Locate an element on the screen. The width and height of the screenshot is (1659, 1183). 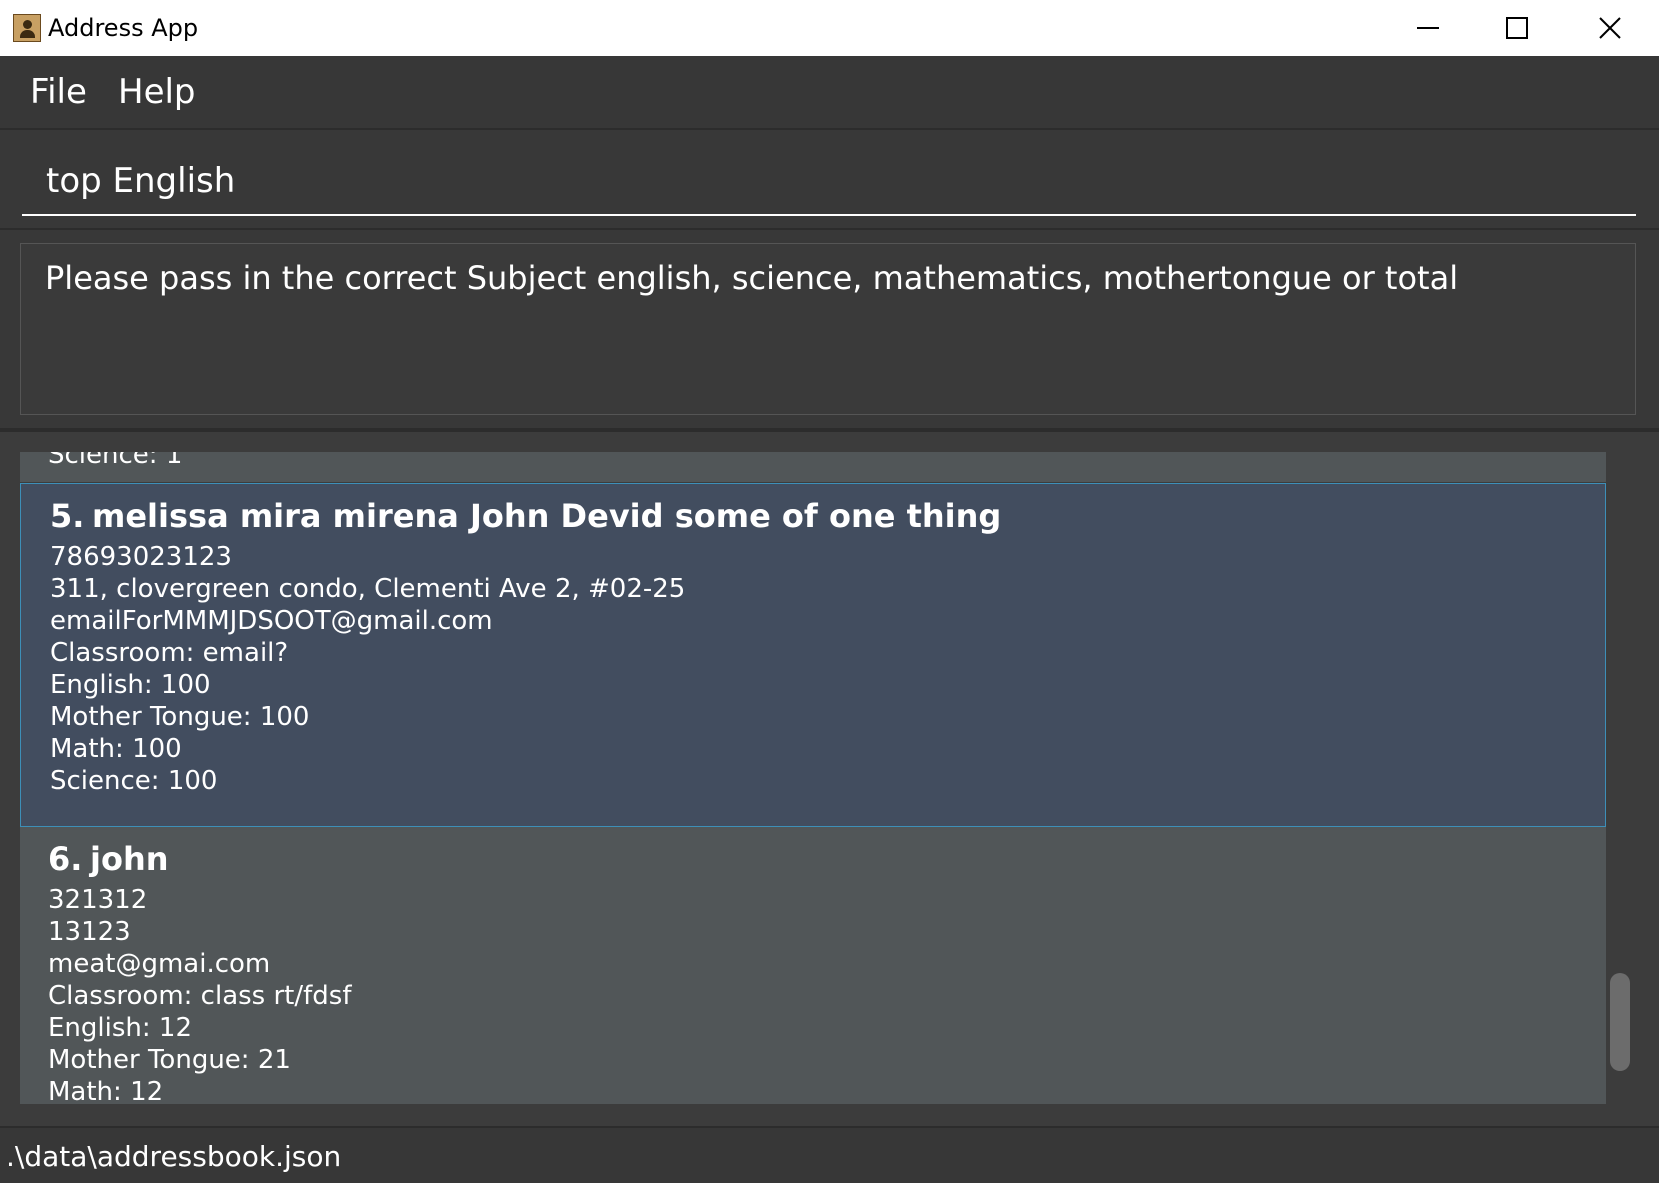
person-name: john is located at coordinates (129, 859).